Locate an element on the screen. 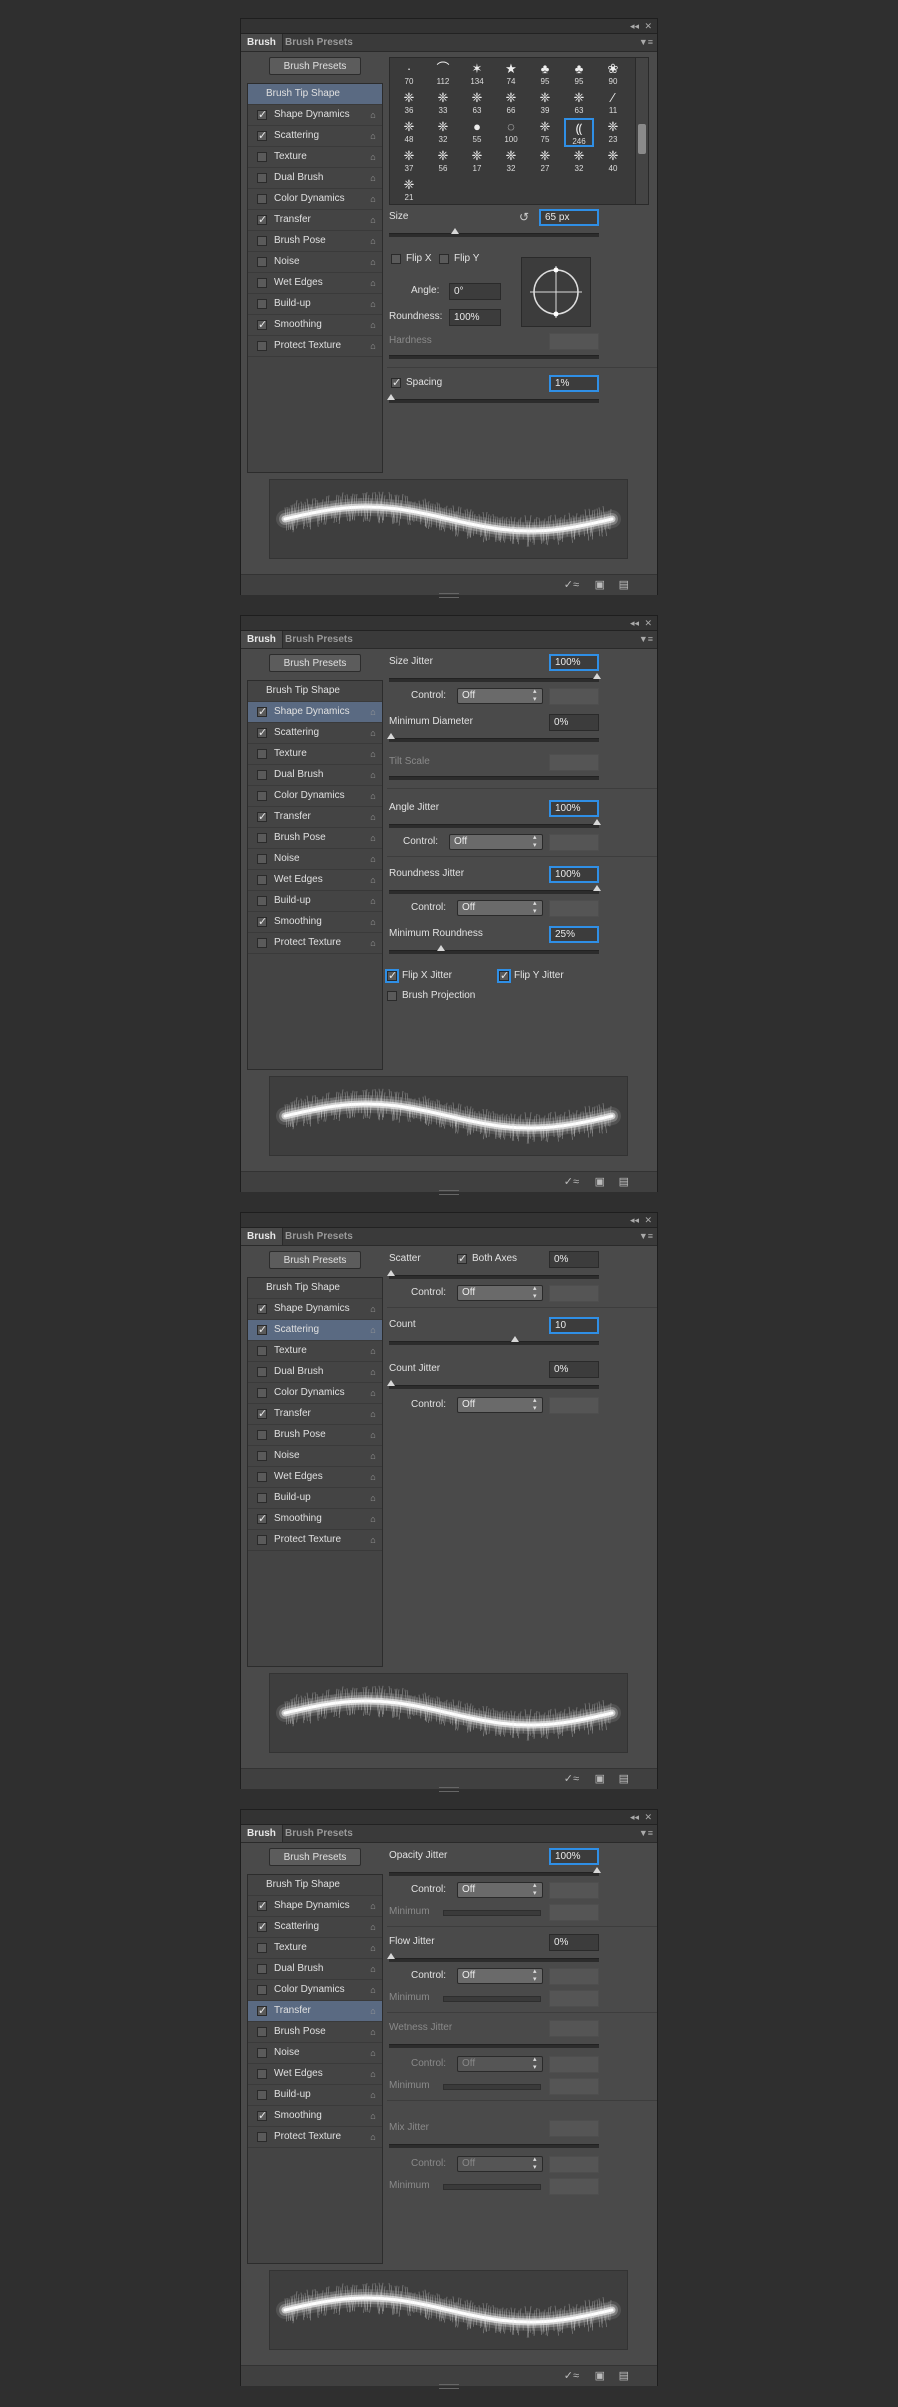  option-brush-tip-shape: Brush Tip Shape is located at coordinates (315, 691).